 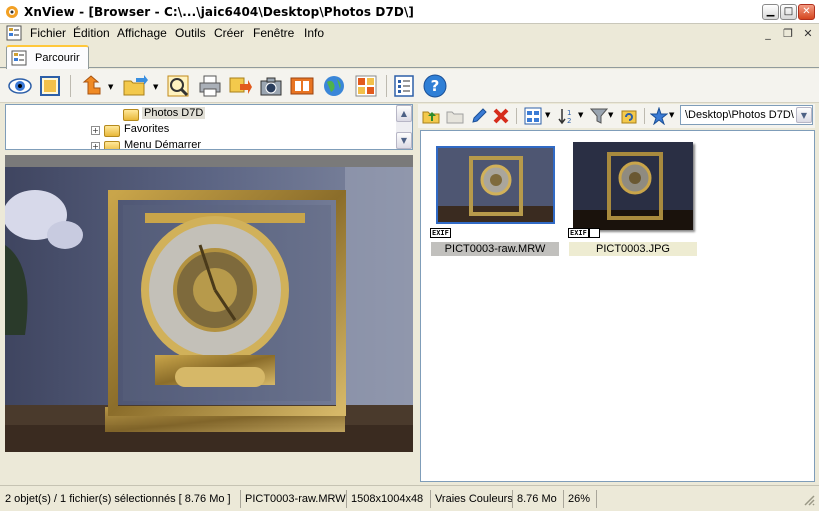 What do you see at coordinates (273, 33) in the screenshot?
I see `menu-fenetre: Fenêtre` at bounding box center [273, 33].